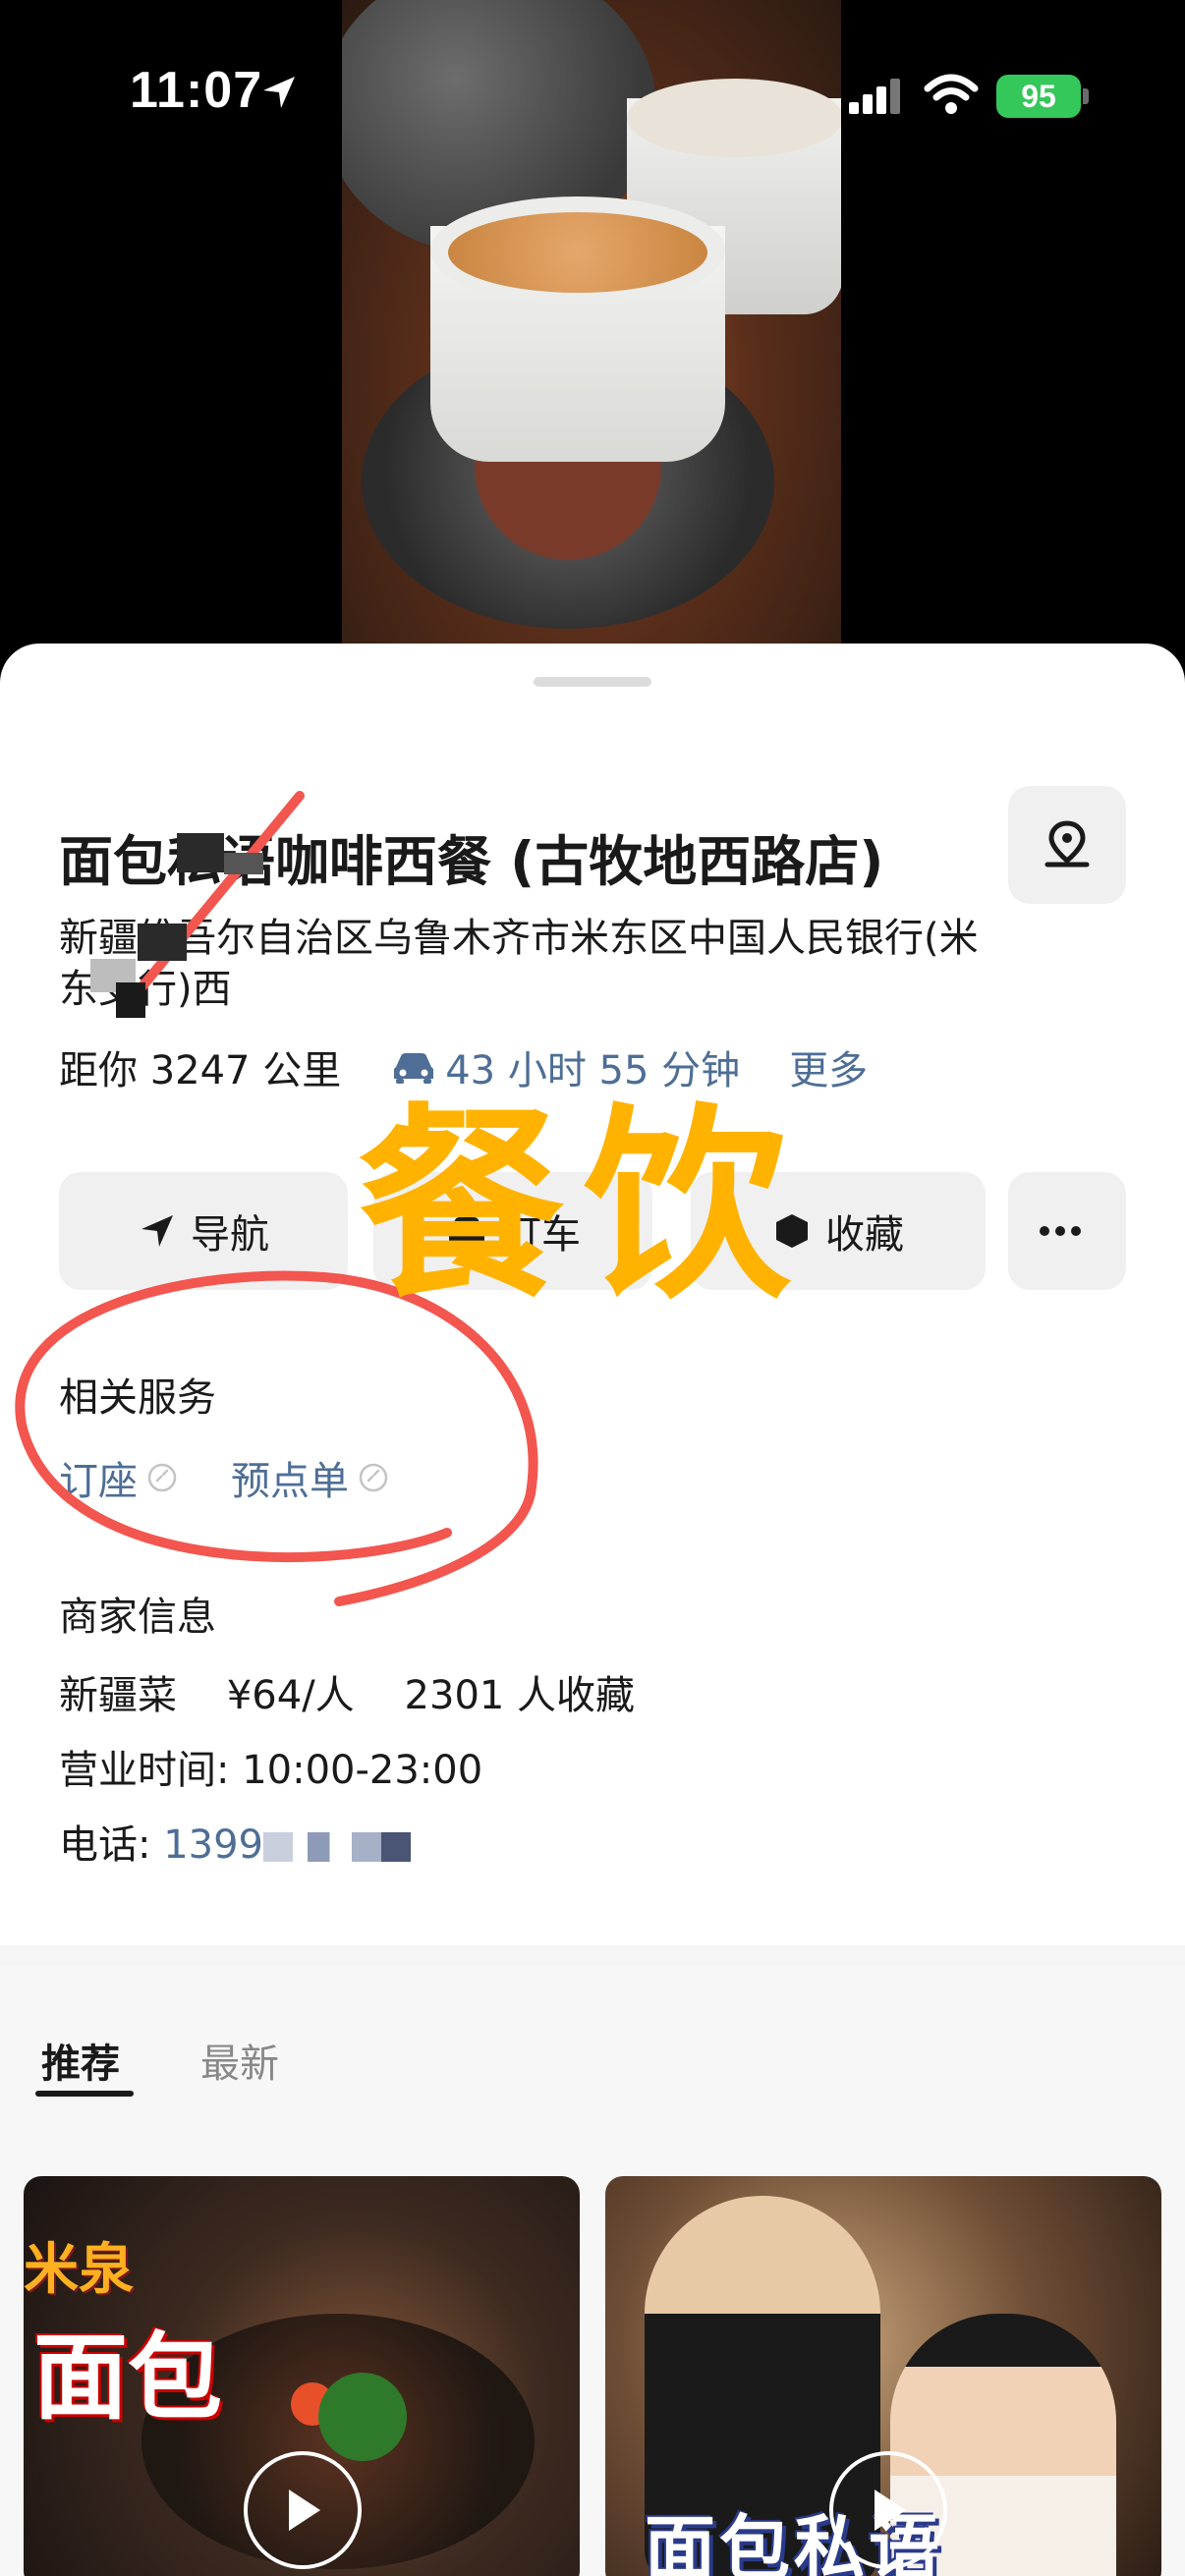 The image size is (1185, 2576). I want to click on status-bar: 11:07 95, so click(592, 88).